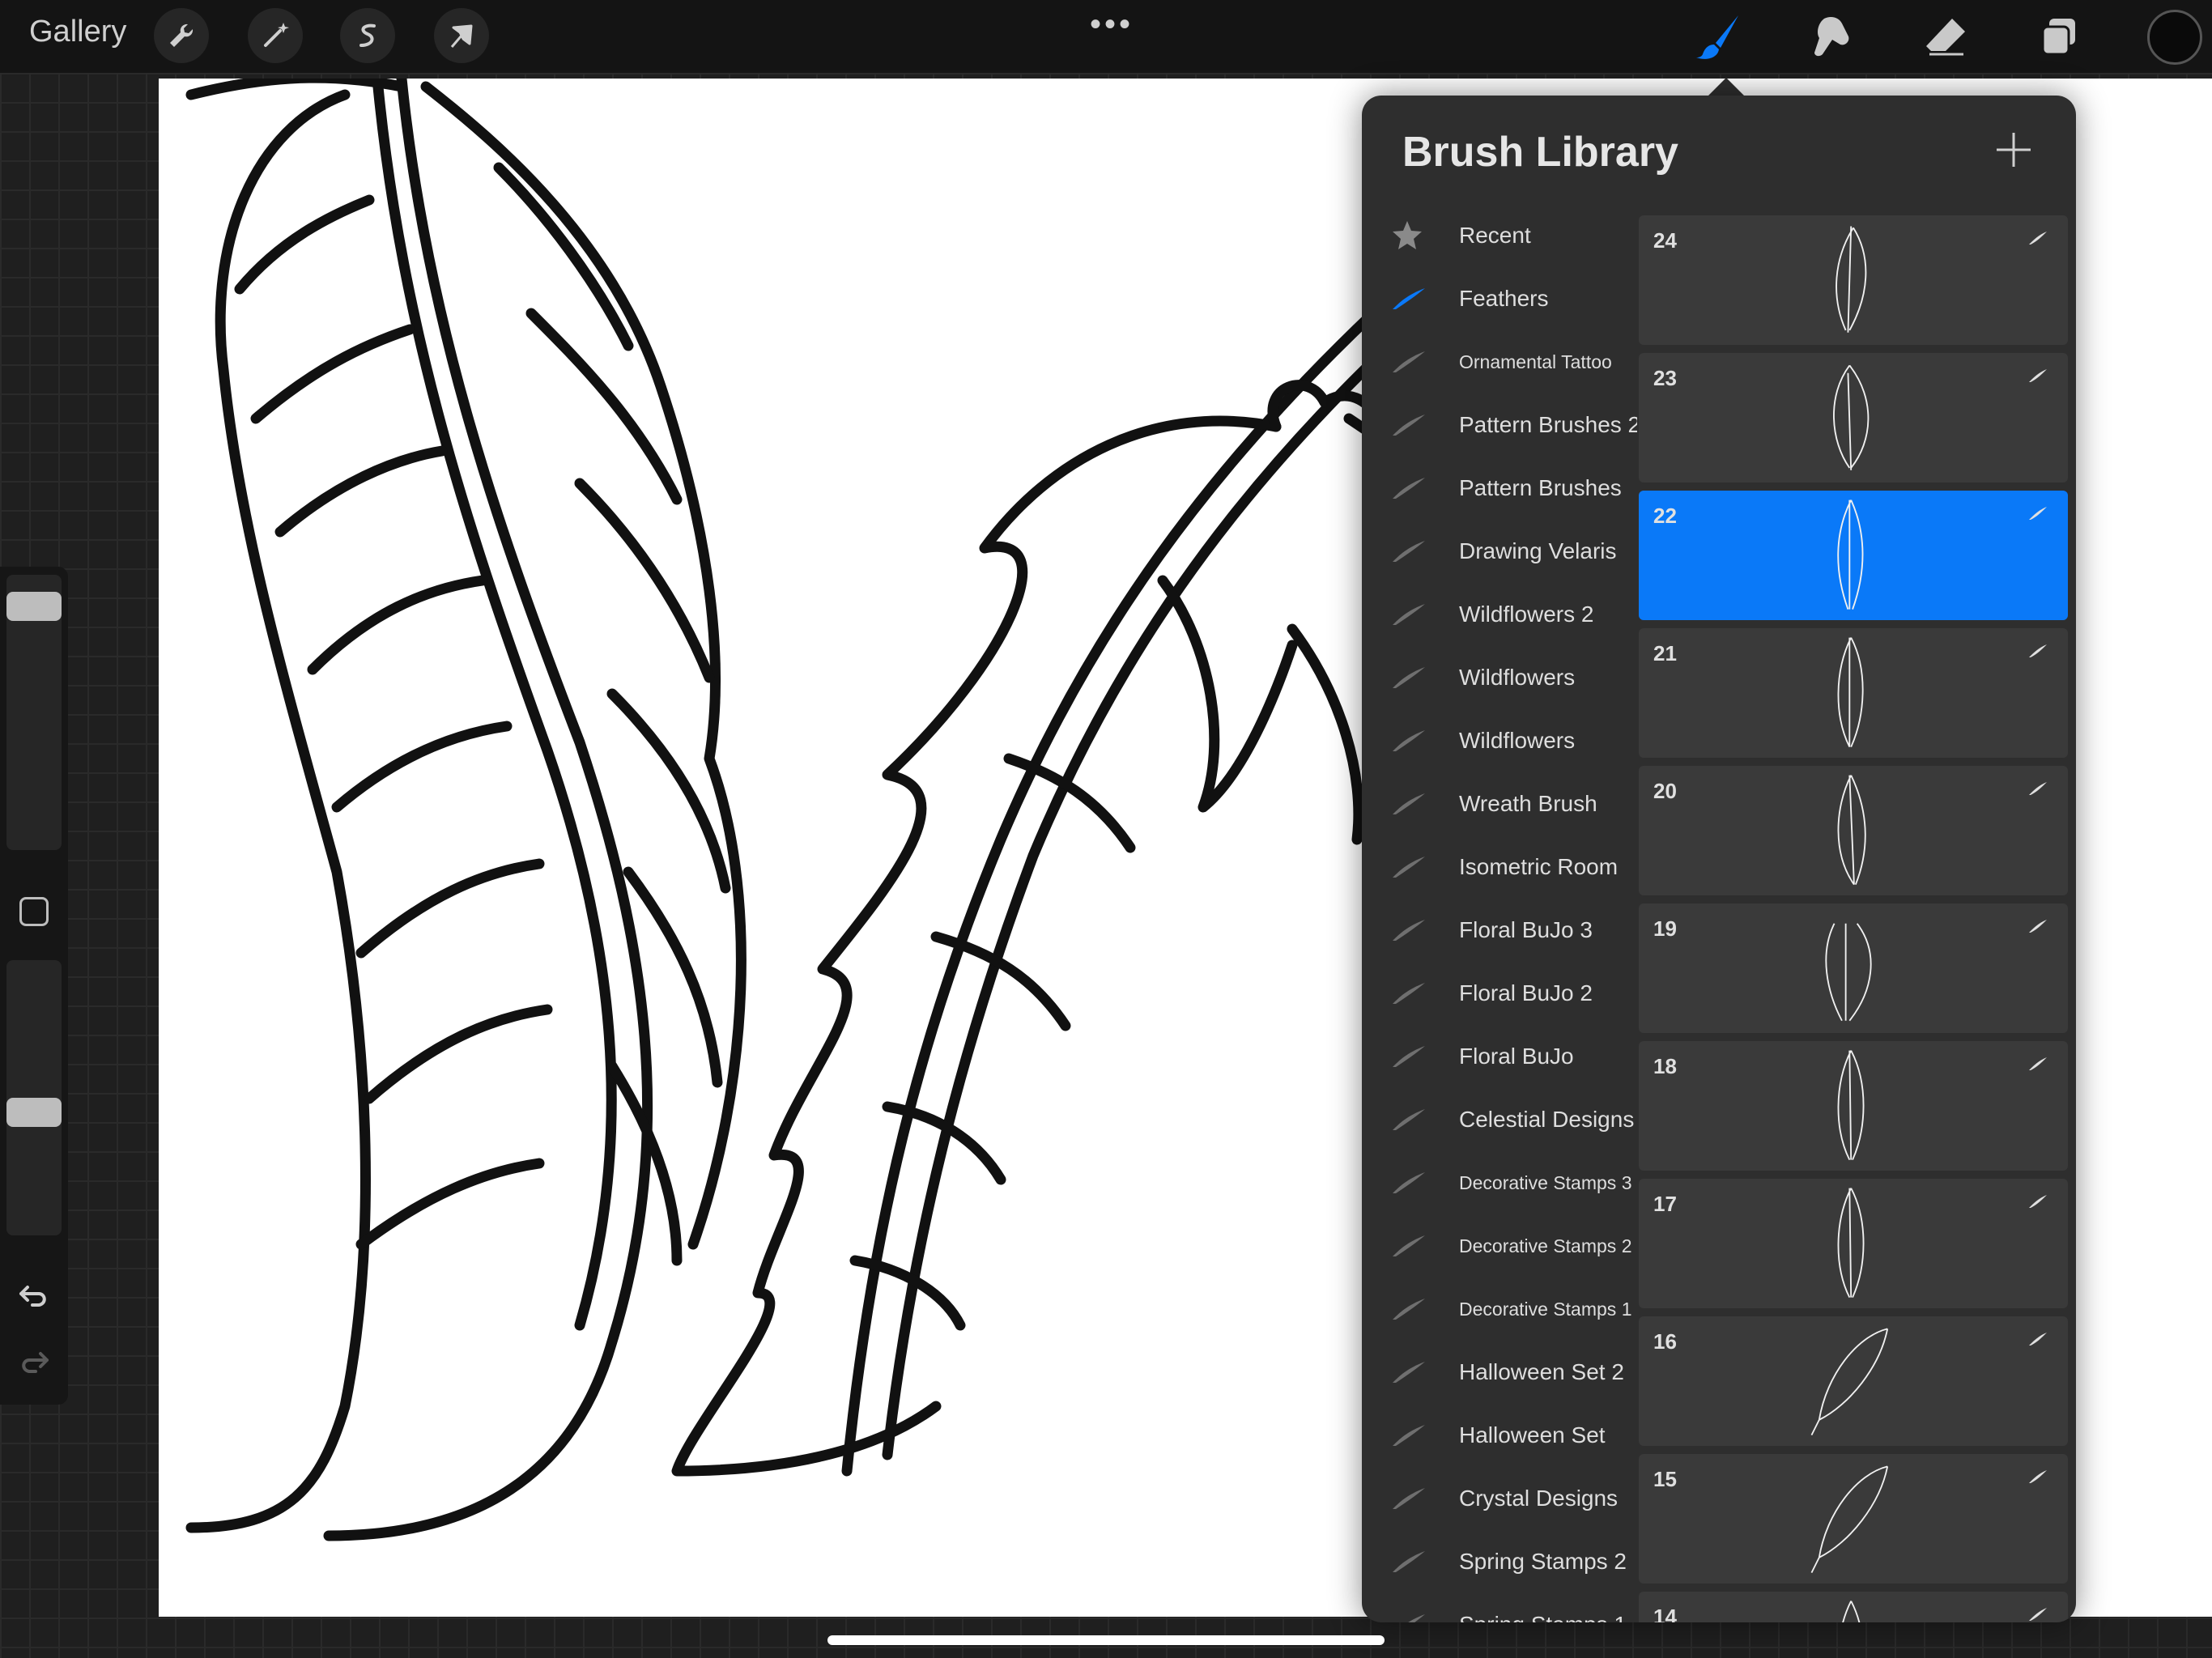 This screenshot has height=1658, width=2212. Describe the element at coordinates (34, 1295) in the screenshot. I see `undo-button` at that location.